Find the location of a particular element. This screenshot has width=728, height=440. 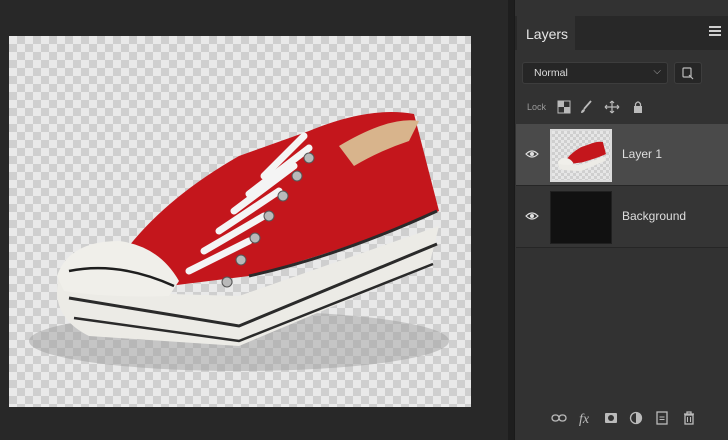

lock-transparency-icon is located at coordinates (564, 107).